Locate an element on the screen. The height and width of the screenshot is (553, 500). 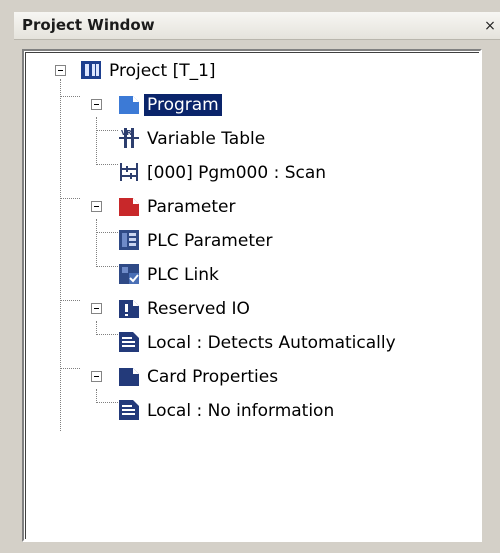
tree-node-label: Program is located at coordinates (183, 105).